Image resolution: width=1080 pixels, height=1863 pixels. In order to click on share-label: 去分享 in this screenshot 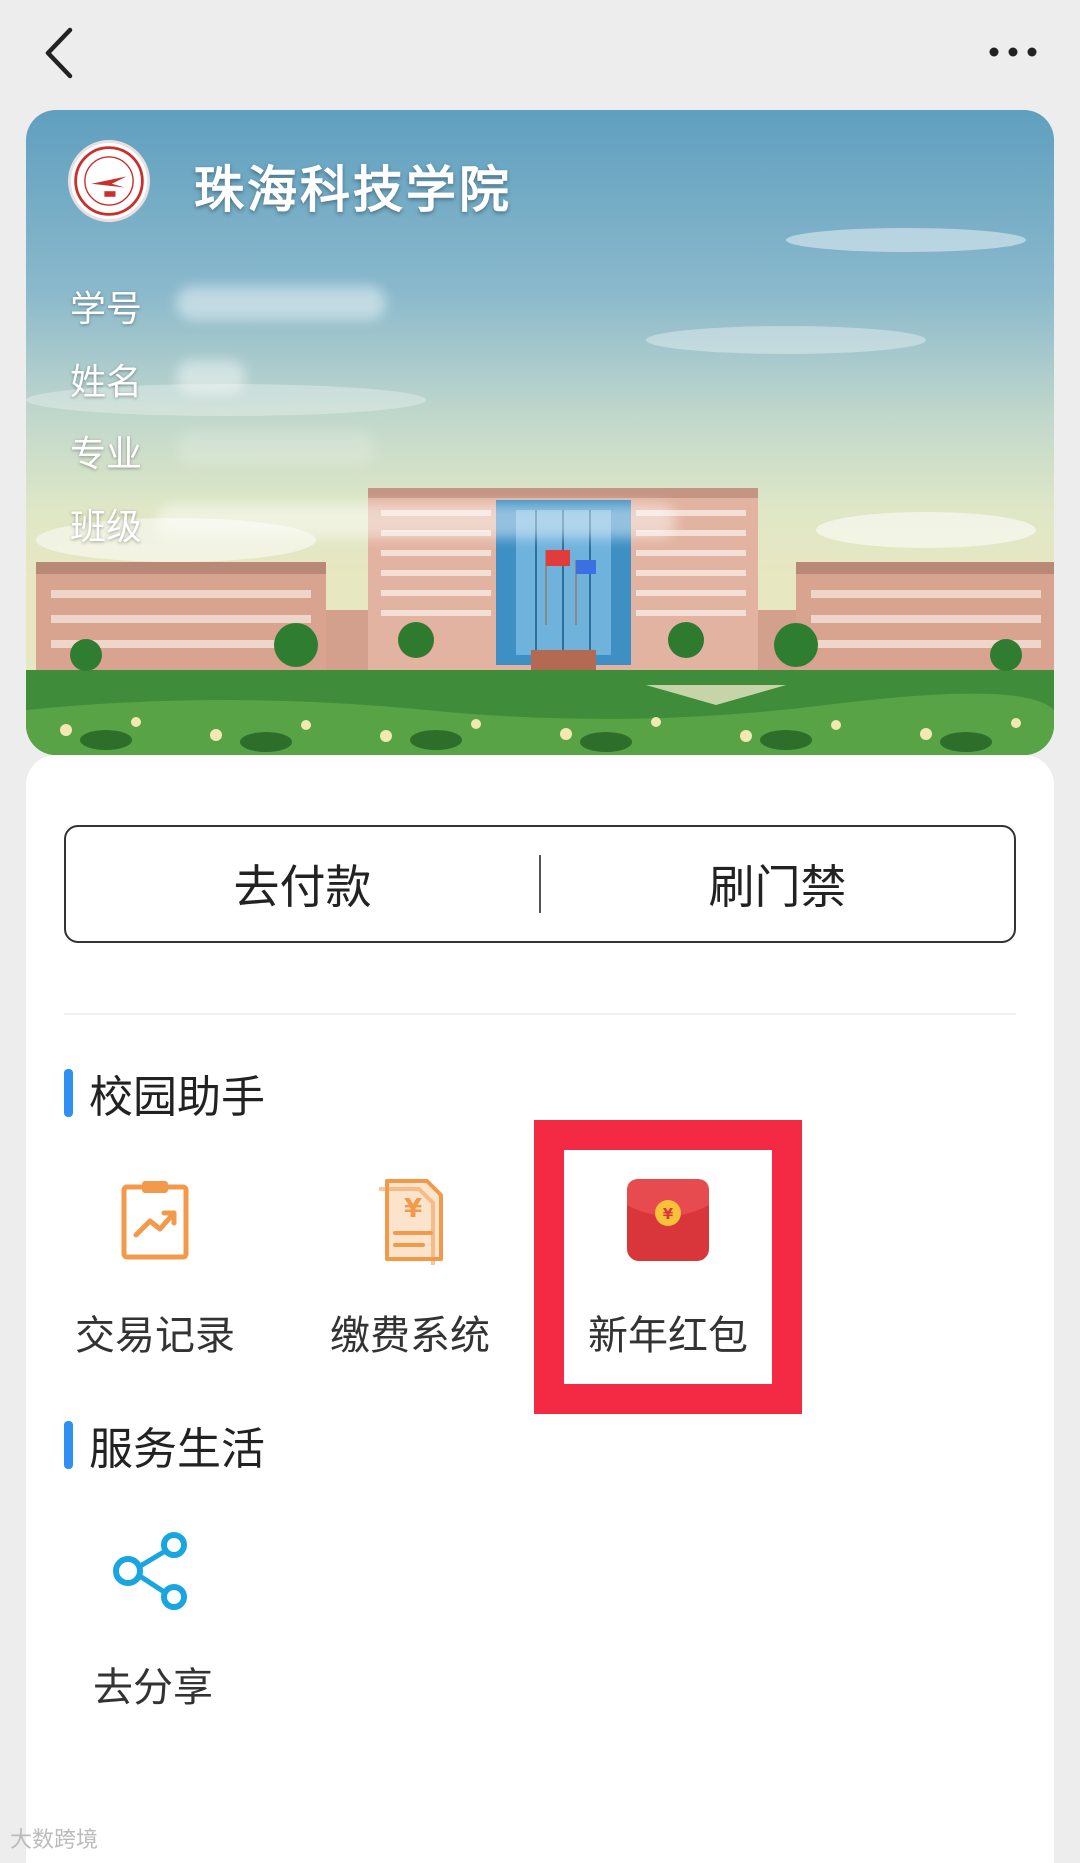, I will do `click(153, 1688)`.